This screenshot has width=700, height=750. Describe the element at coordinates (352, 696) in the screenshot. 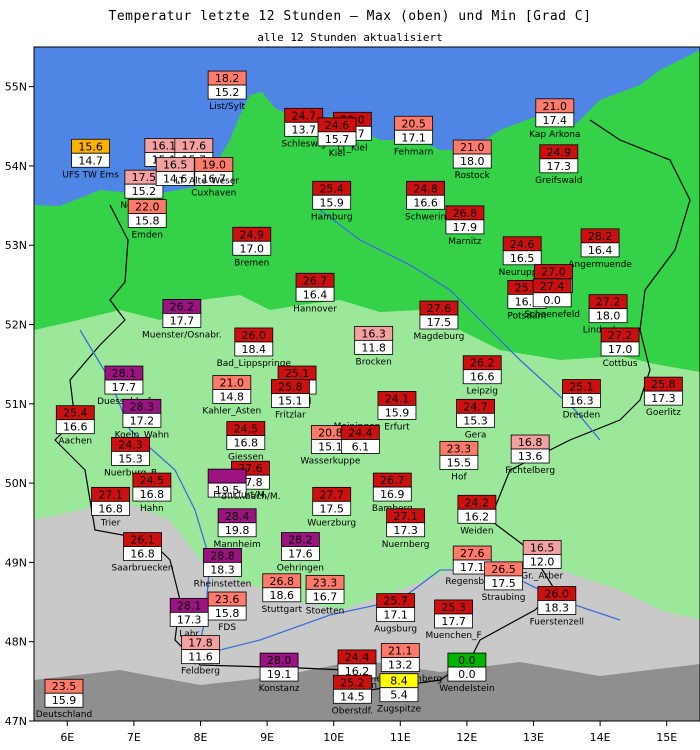

I see `min-temp-value: 14.5` at that location.